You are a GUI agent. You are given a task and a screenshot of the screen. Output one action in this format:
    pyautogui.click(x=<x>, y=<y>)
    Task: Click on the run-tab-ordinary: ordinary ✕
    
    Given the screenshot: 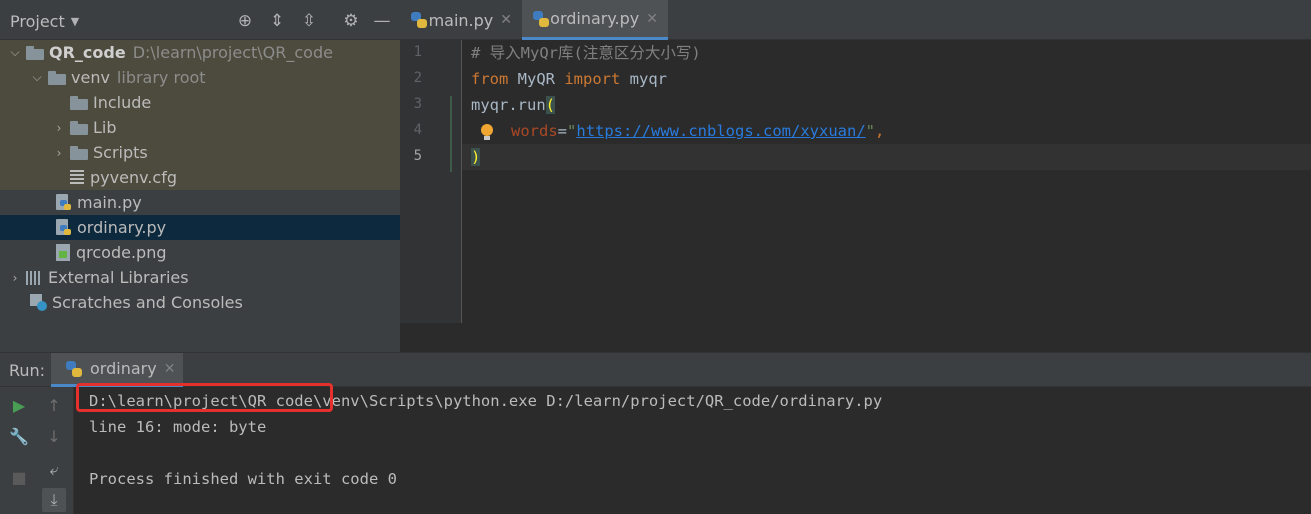 What is the action you would take?
    pyautogui.click(x=117, y=370)
    